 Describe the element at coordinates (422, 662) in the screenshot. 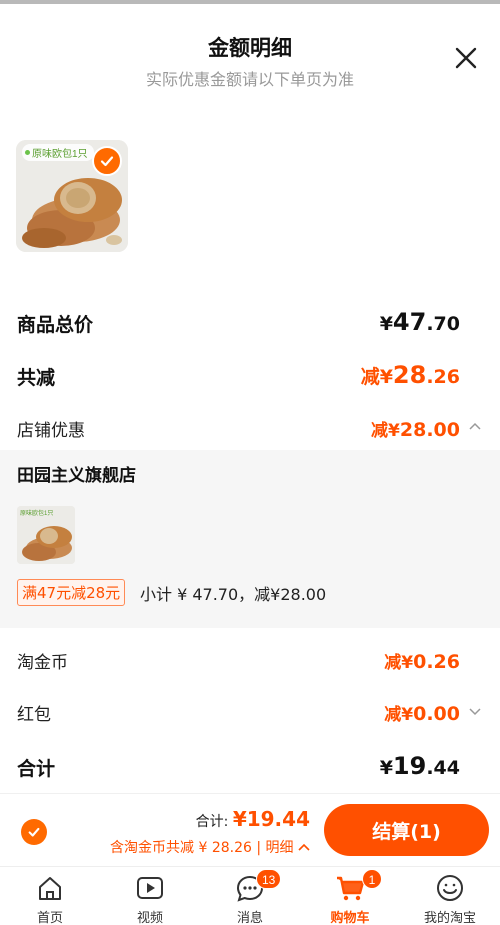

I see `taojinbi-value: 减¥0.26` at that location.